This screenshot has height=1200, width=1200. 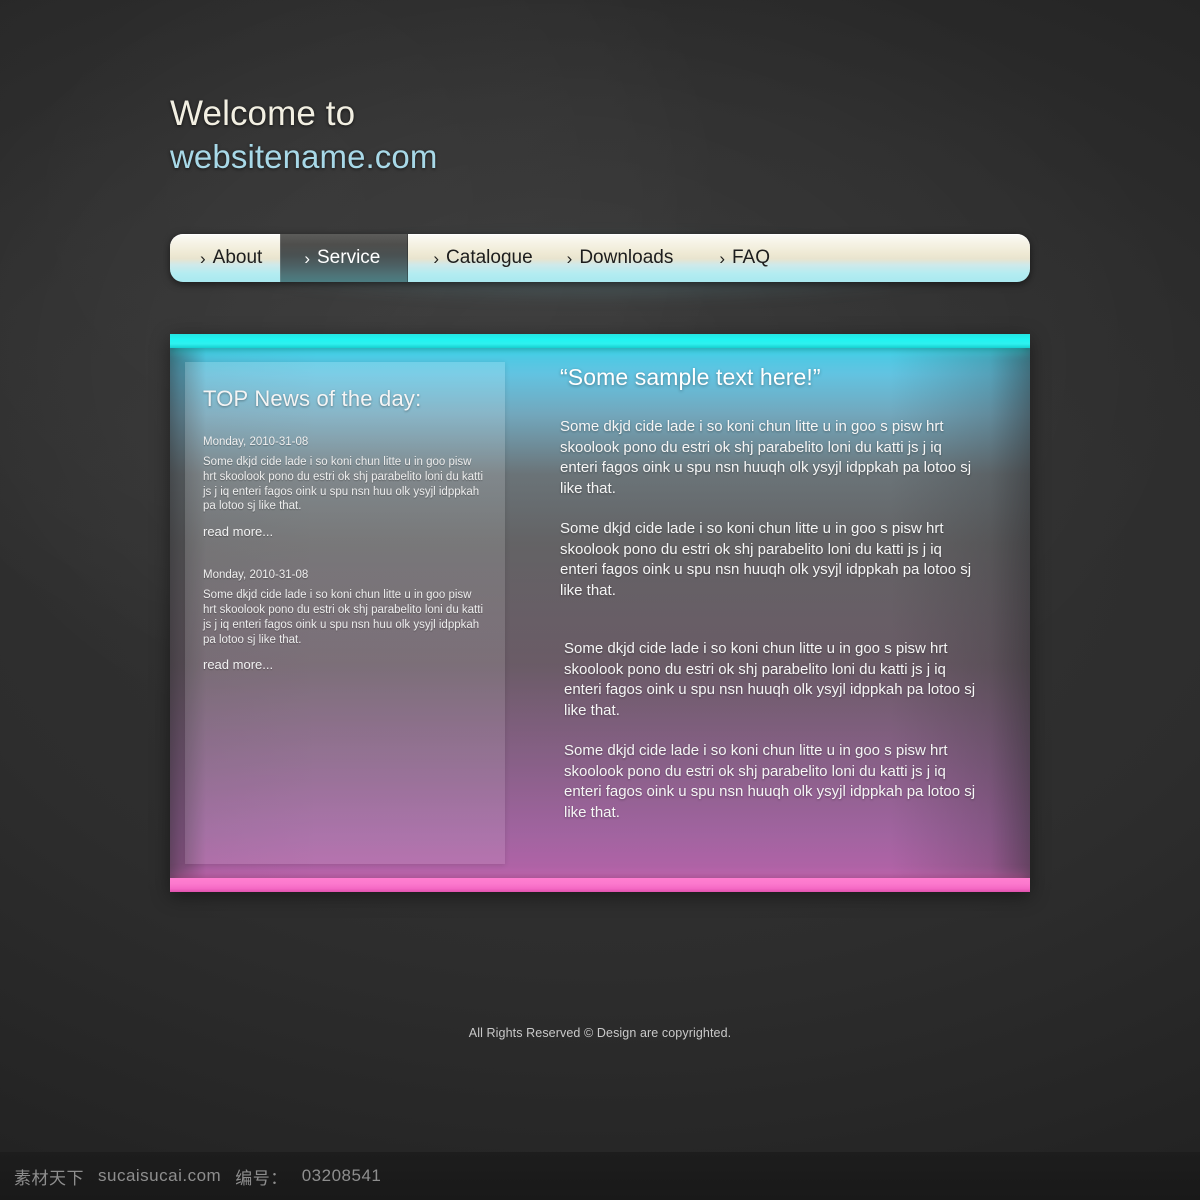 I want to click on panel-top-accent-bar, so click(x=600, y=341).